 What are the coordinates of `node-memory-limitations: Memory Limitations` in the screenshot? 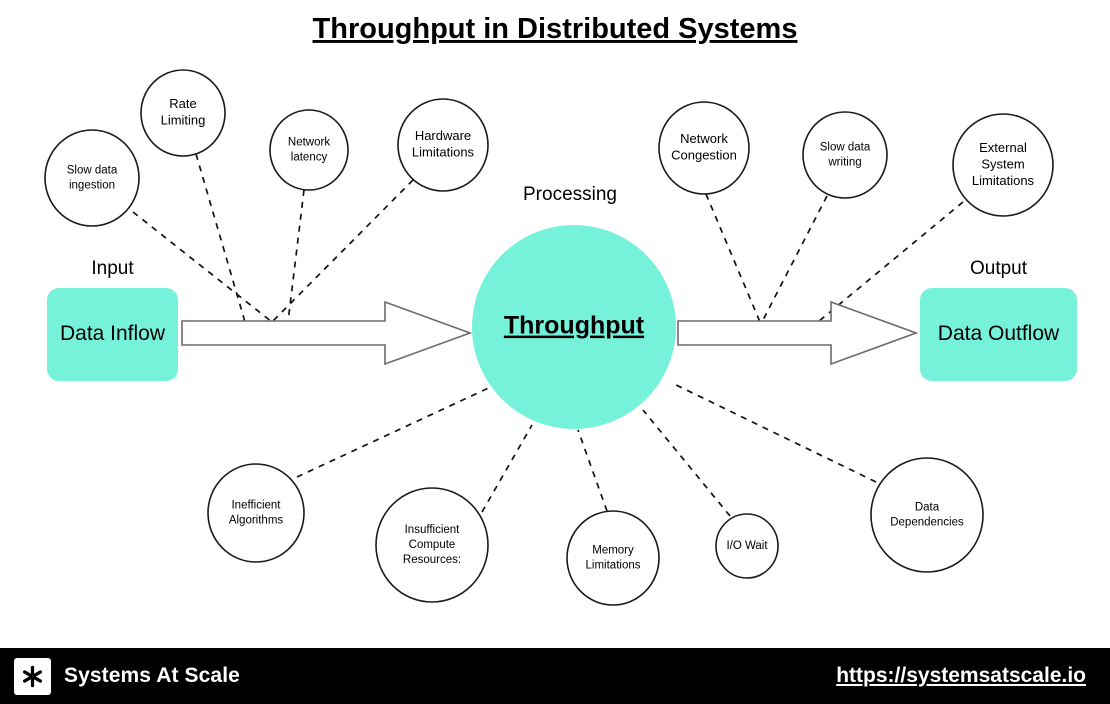 It's located at (613, 558).